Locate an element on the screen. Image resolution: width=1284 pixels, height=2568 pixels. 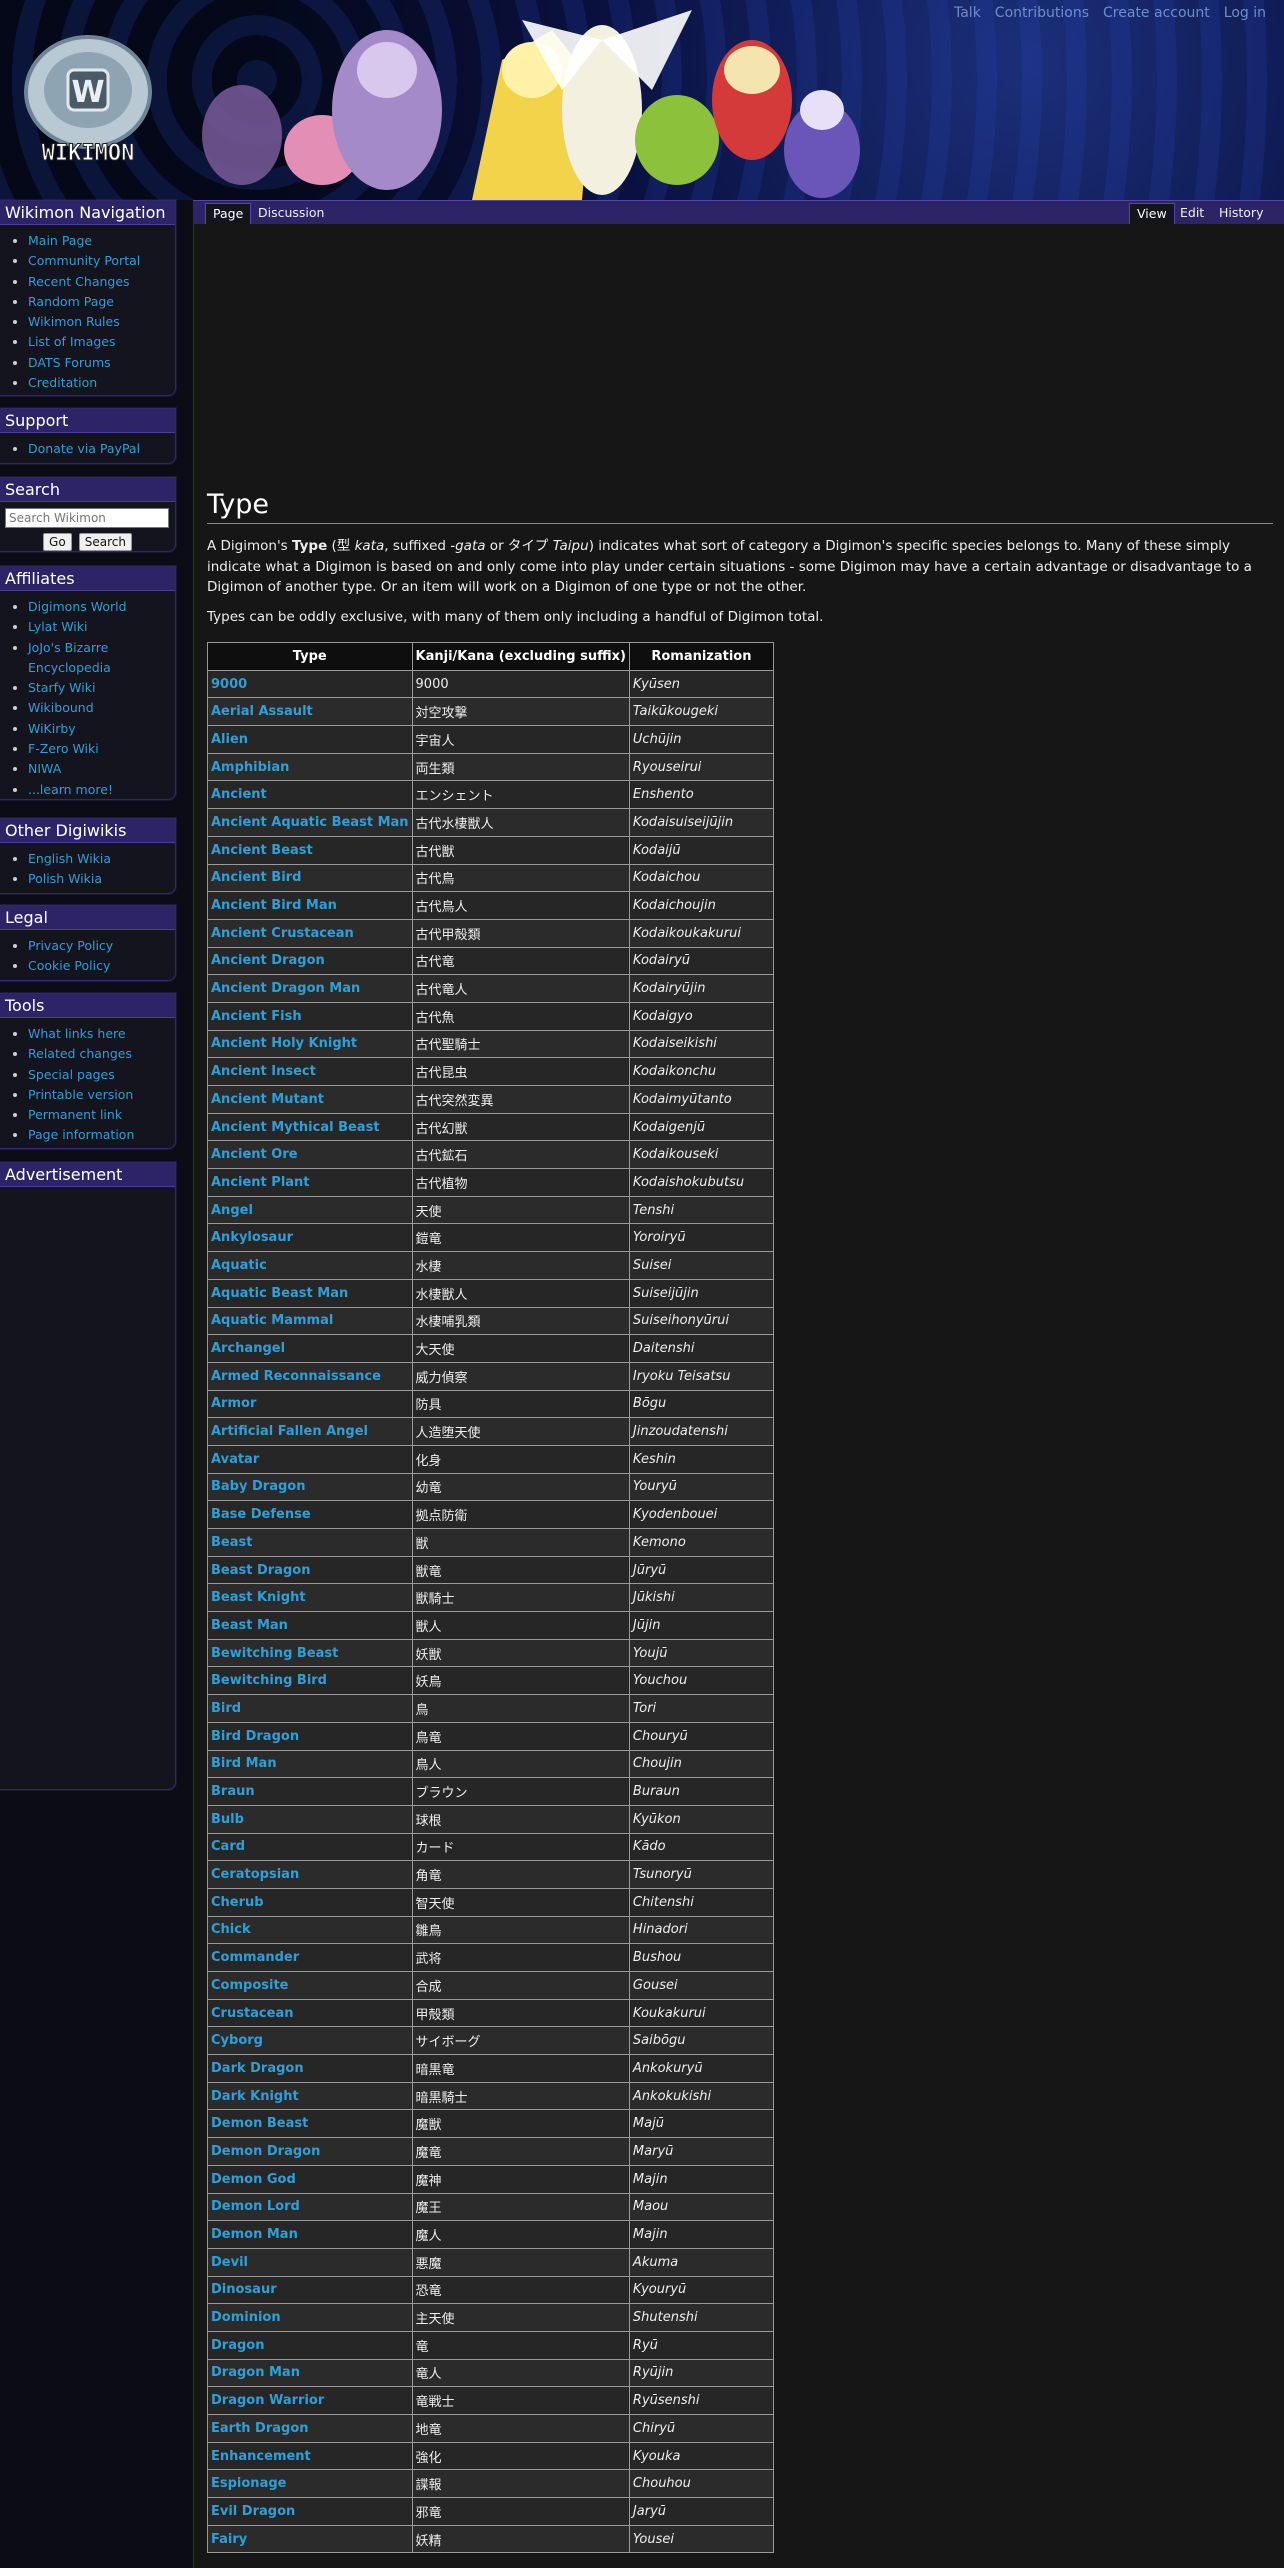
type-link: Baby Dragon is located at coordinates (258, 1486).